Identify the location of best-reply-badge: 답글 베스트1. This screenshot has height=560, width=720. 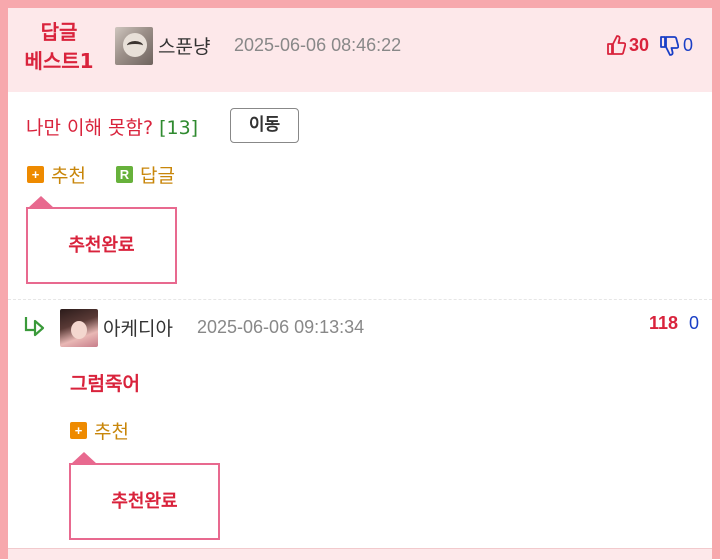
(59, 47).